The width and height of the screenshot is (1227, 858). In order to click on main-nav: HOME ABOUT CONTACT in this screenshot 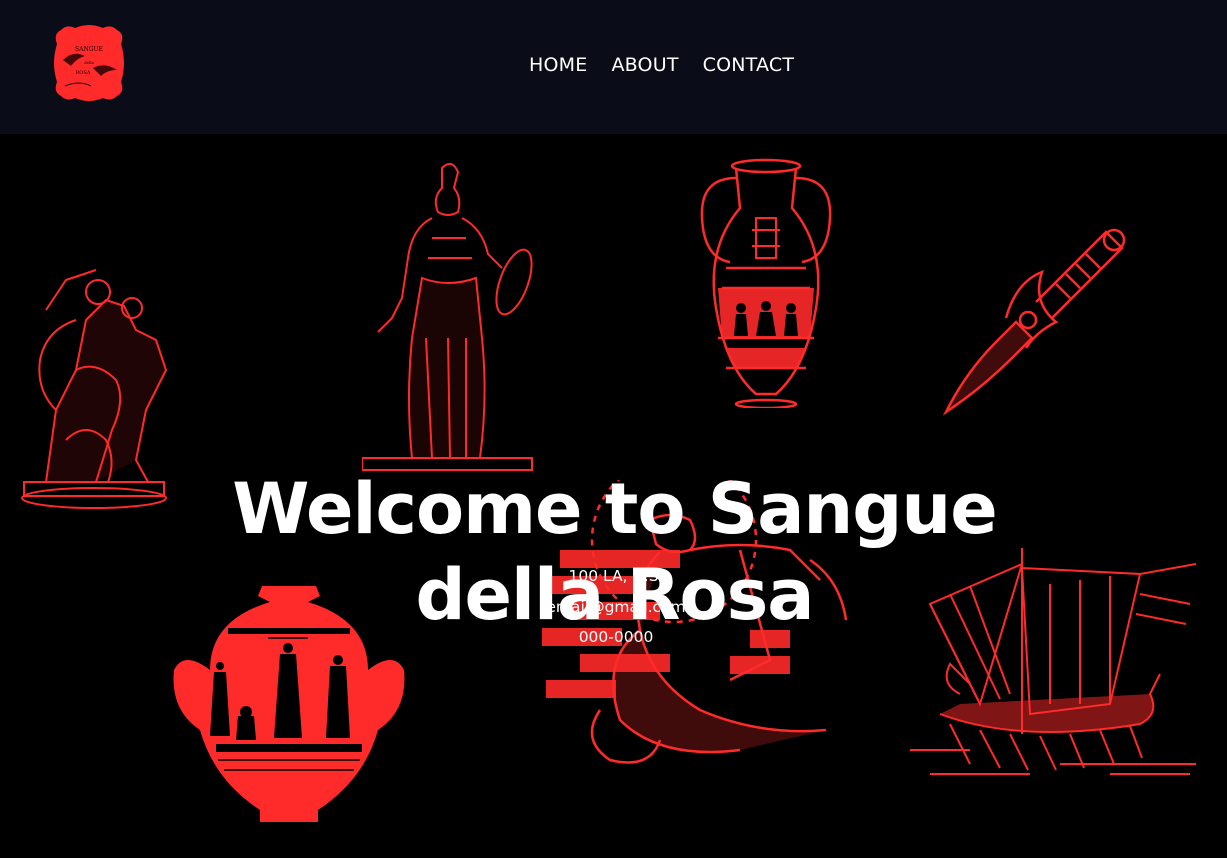, I will do `click(661, 65)`.